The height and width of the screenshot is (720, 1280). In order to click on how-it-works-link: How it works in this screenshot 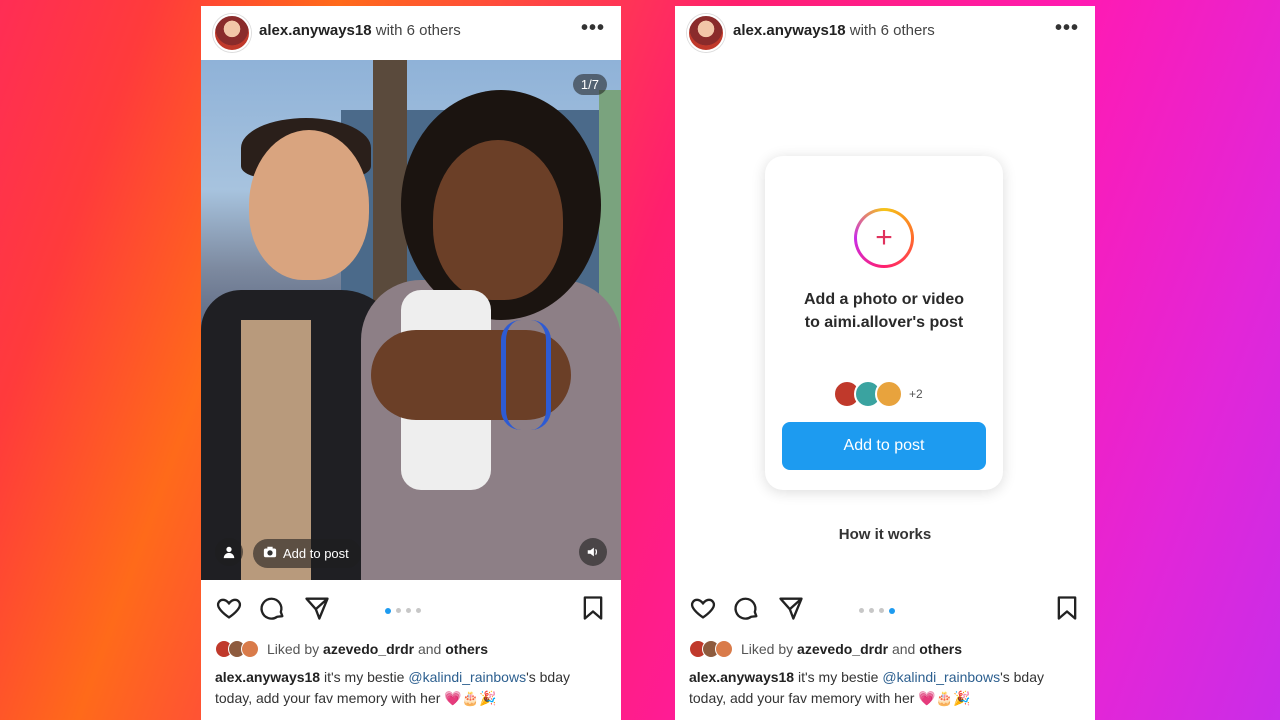, I will do `click(885, 534)`.